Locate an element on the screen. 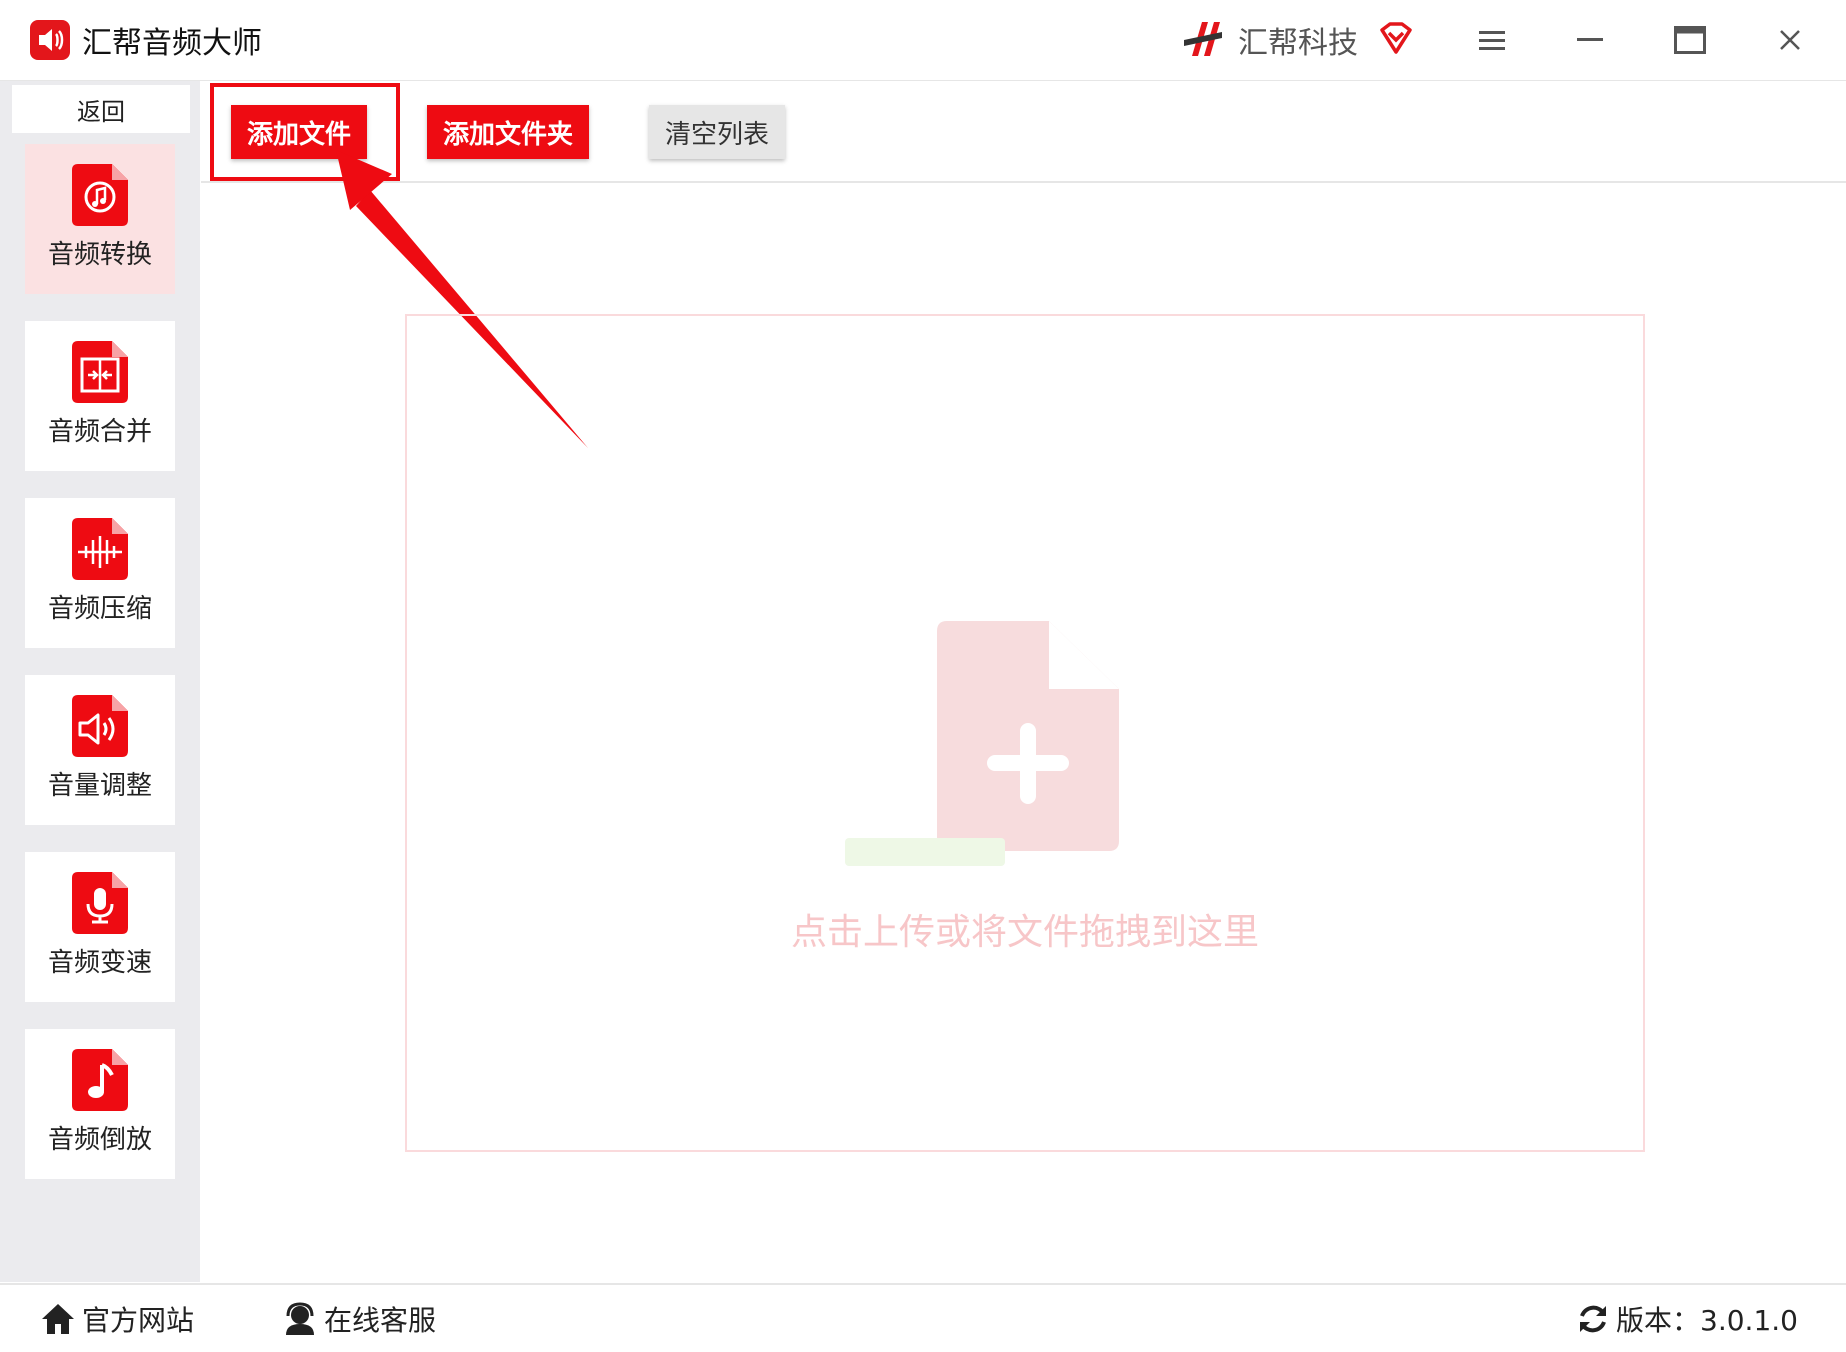 Image resolution: width=1846 pixels, height=1352 pixels. close-icon is located at coordinates (1790, 40).